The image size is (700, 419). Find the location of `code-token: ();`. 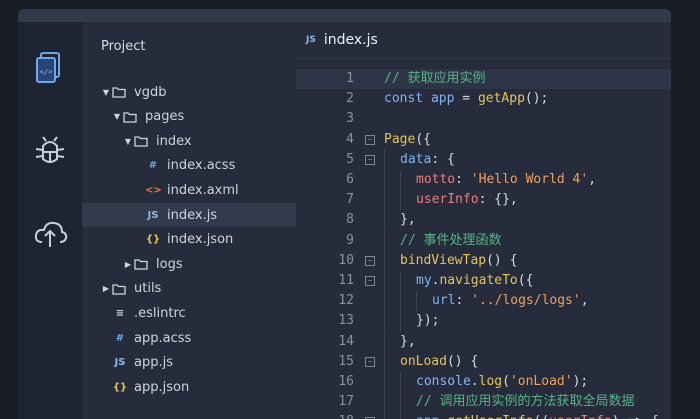

code-token: (); is located at coordinates (536, 99).